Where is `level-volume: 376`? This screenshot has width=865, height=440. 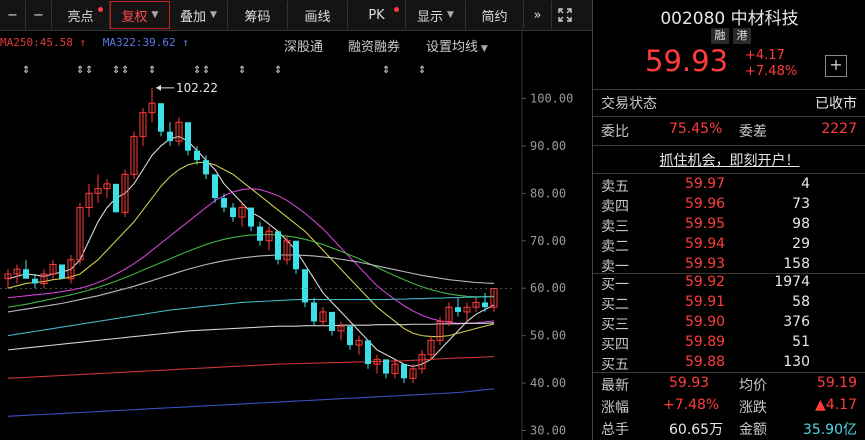
level-volume: 376 is located at coordinates (796, 322).